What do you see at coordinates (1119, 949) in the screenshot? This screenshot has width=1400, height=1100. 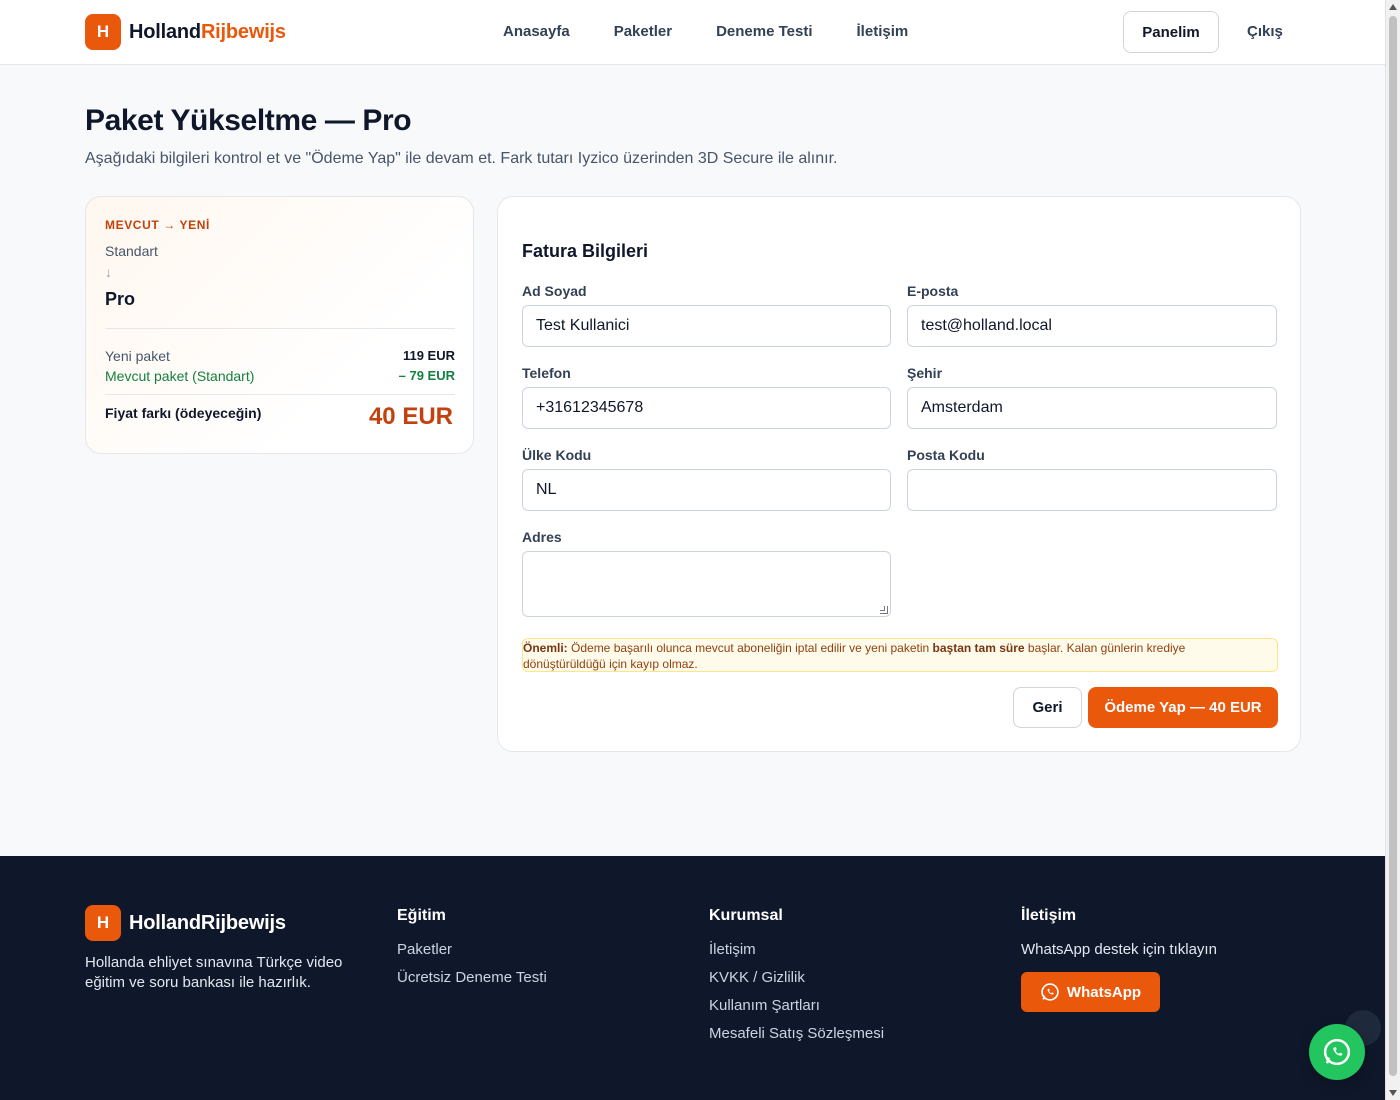 I see `footer-contact-text: WhatsApp destek için tıklayın` at bounding box center [1119, 949].